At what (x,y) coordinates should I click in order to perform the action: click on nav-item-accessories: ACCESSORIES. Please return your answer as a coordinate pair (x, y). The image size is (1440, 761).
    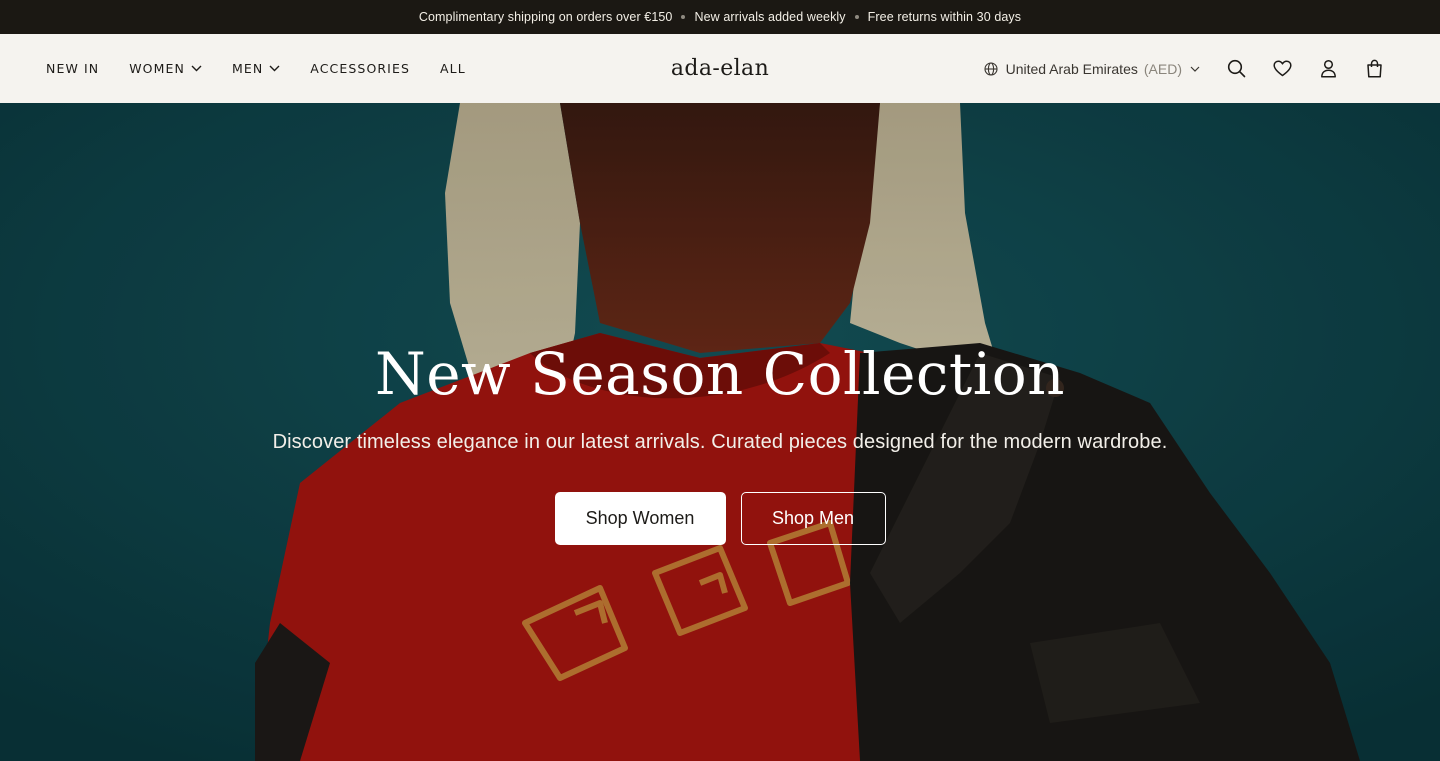
    Looking at the image, I should click on (360, 68).